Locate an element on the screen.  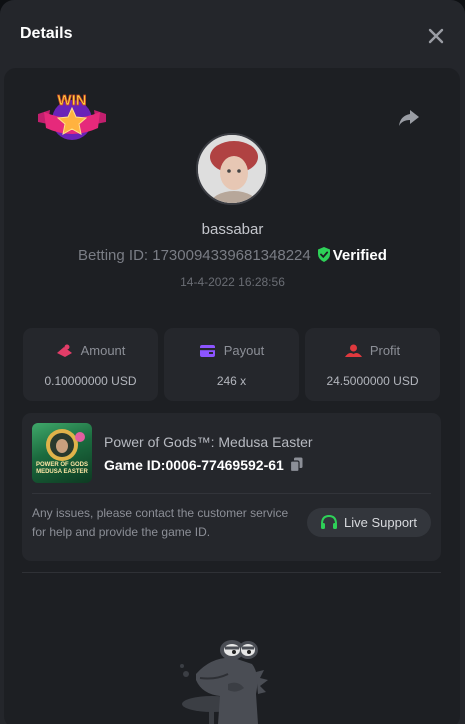
betting-id-row: Betting ID: 1730094339681348224 Verified is located at coordinates (232, 255).